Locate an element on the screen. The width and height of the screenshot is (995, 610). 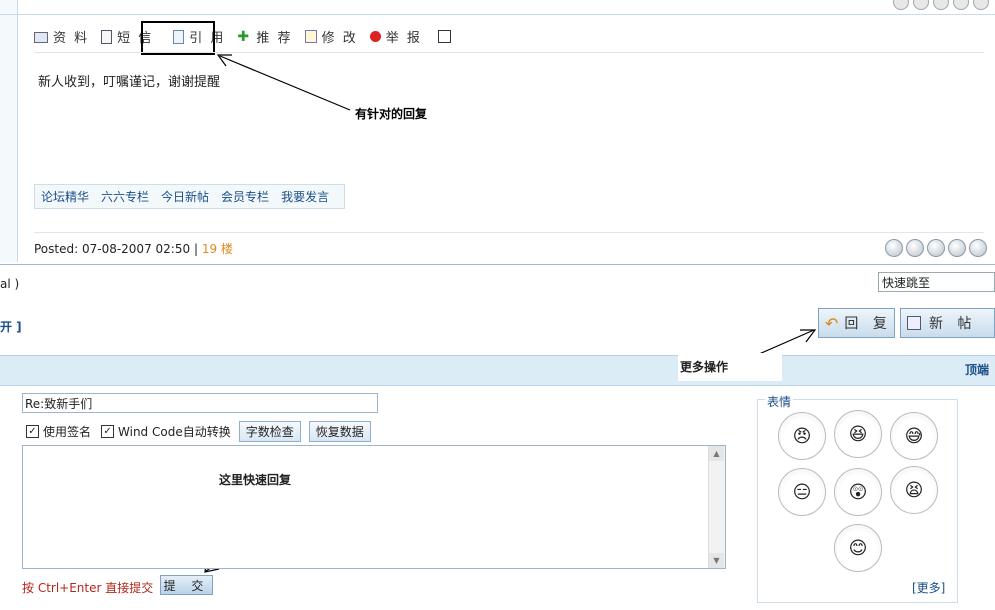
emoticon-sleepy-icon: 😑 is located at coordinates (802, 492).